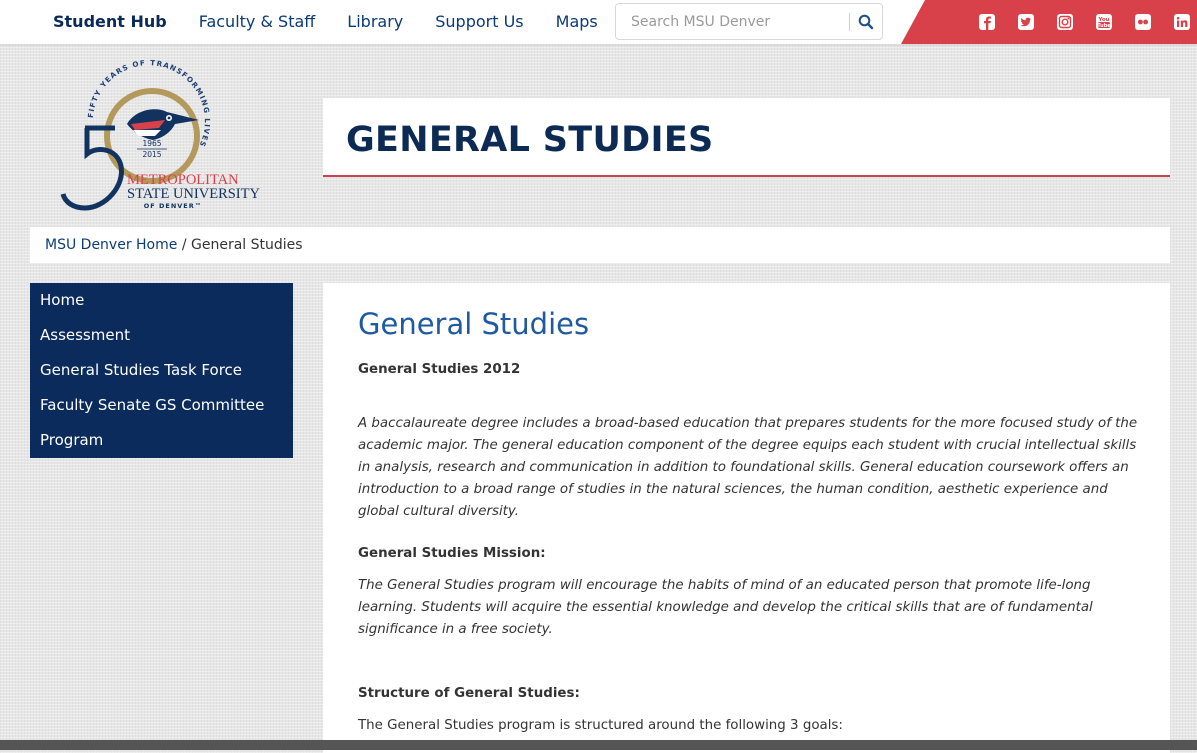  What do you see at coordinates (452, 553) in the screenshot?
I see `mission-heading: General Studies Mission:` at bounding box center [452, 553].